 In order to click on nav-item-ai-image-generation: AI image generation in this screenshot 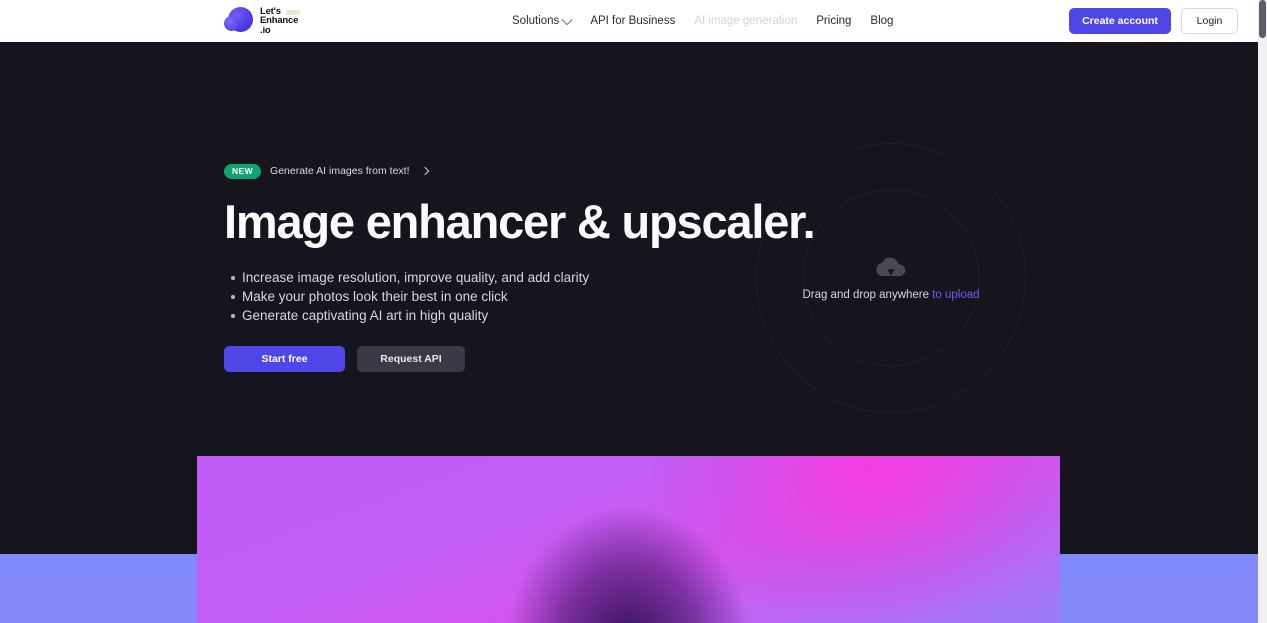, I will do `click(745, 21)`.